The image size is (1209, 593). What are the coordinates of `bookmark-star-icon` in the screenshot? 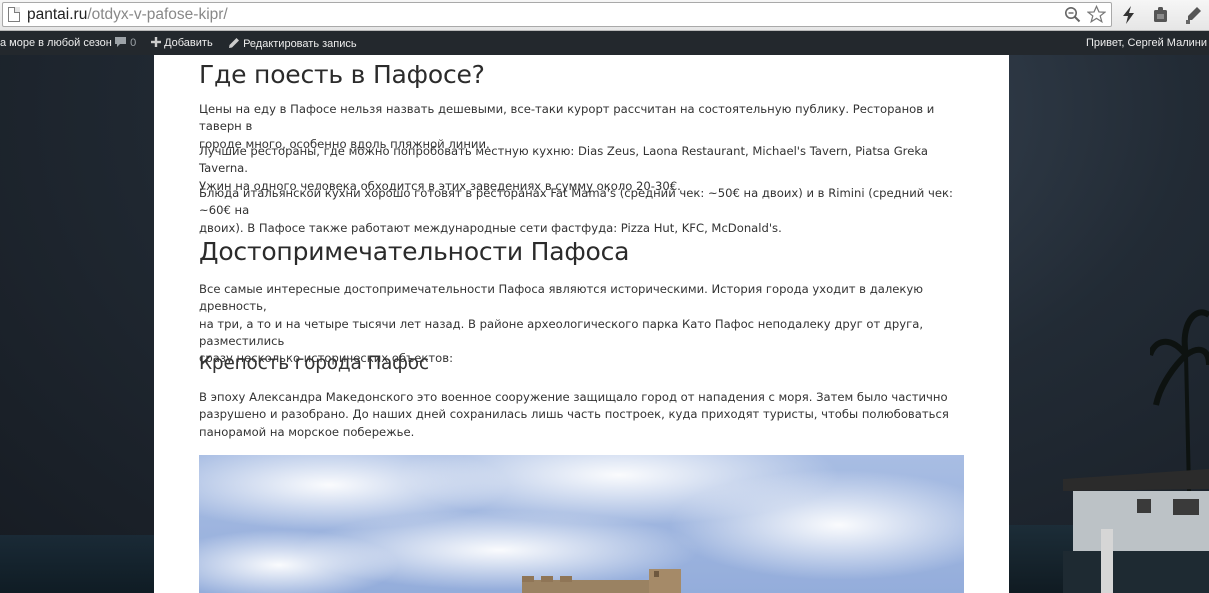 It's located at (1096, 14).